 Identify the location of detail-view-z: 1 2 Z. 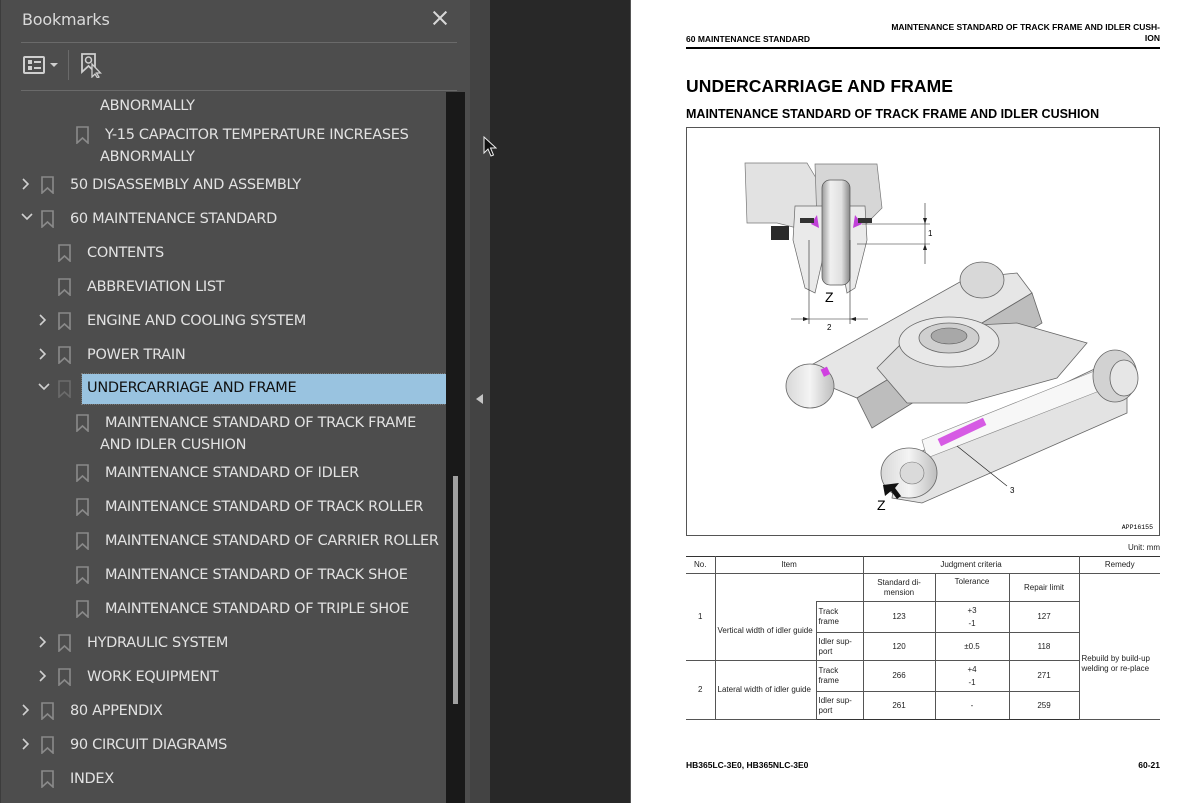
(838, 247).